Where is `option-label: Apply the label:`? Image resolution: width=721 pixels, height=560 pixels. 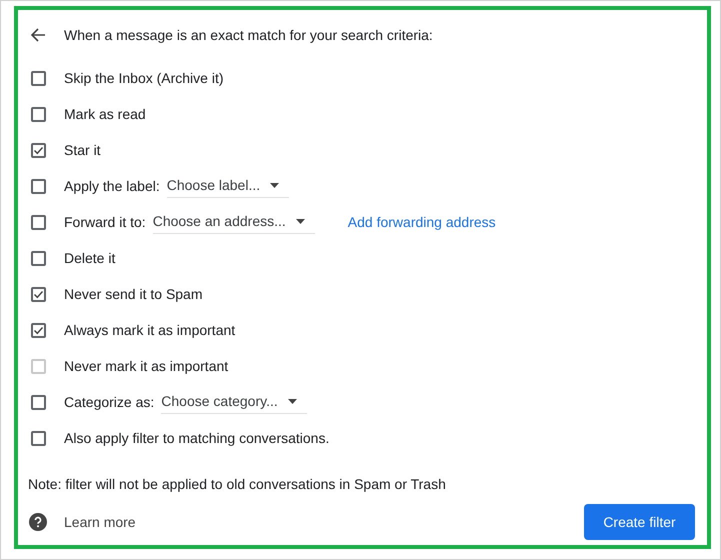 option-label: Apply the label: is located at coordinates (112, 186).